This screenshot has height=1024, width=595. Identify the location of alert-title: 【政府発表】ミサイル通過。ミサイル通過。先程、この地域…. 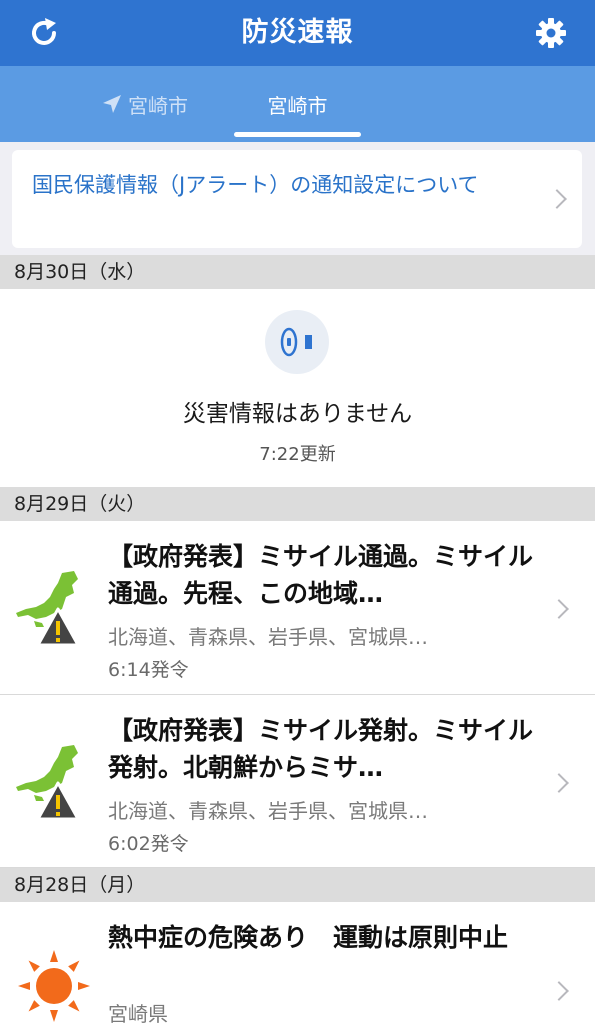
(321, 575).